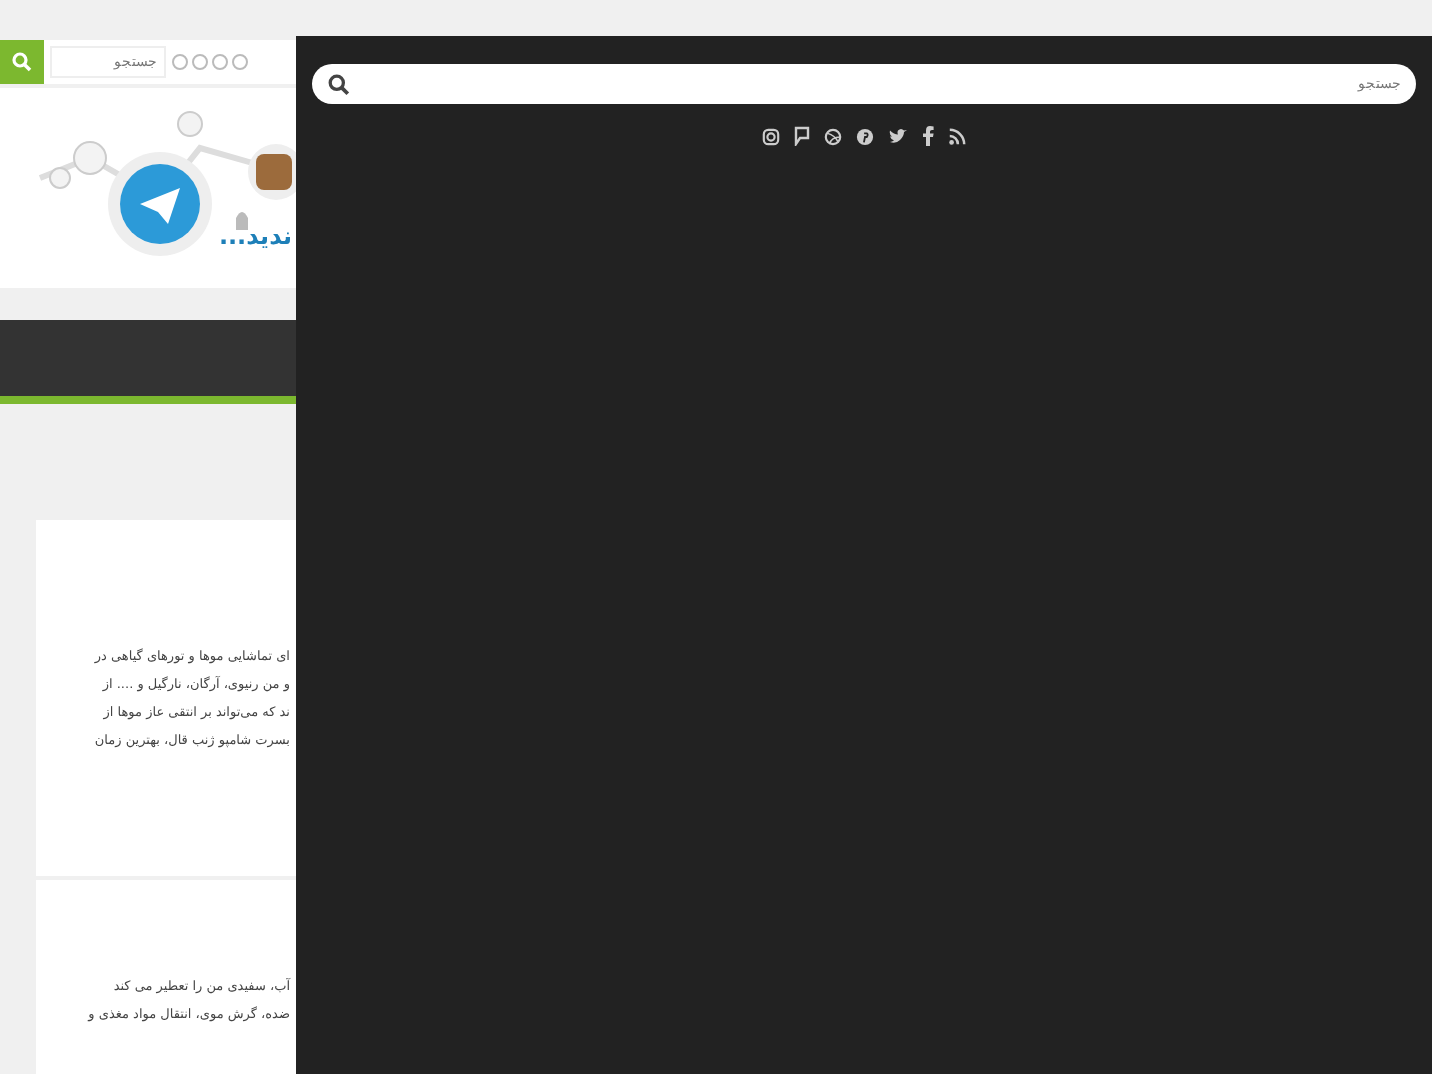 The height and width of the screenshot is (1074, 1432). What do you see at coordinates (928, 136) in the screenshot?
I see `facebook-icon` at bounding box center [928, 136].